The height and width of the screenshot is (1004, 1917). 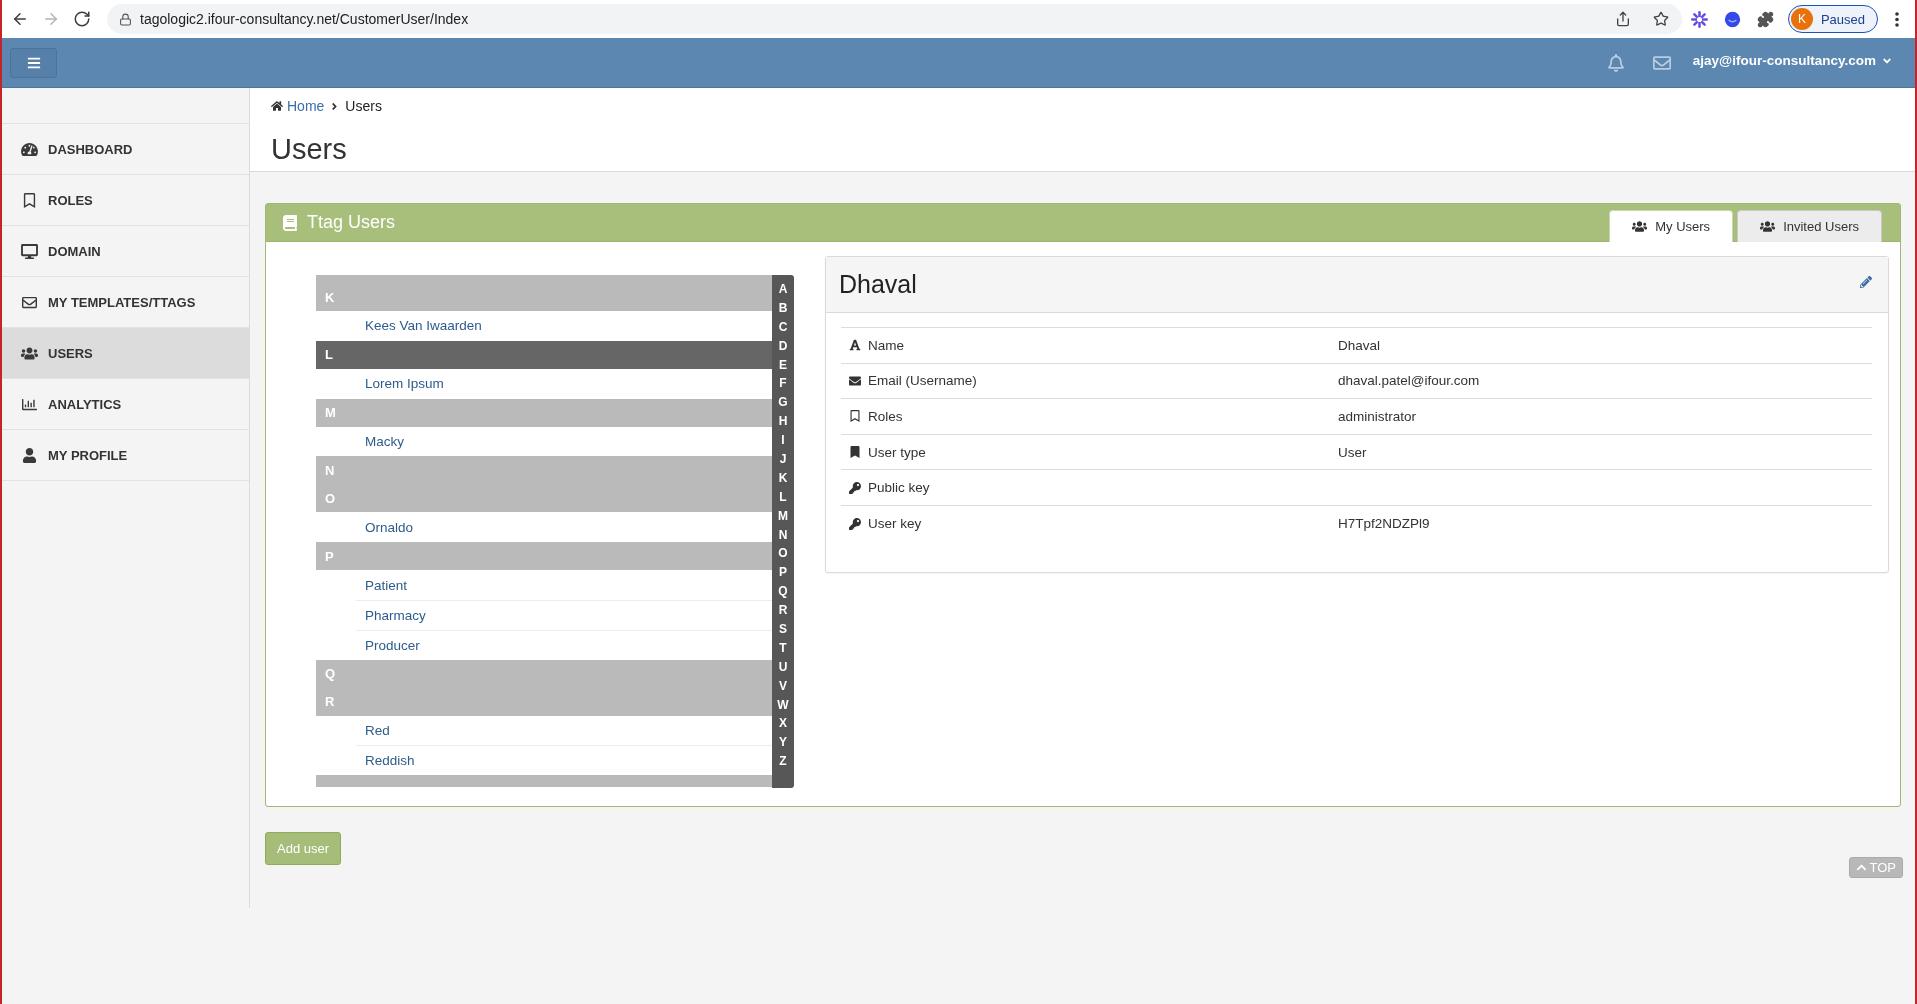 I want to click on reload-icon, so click(x=82, y=19).